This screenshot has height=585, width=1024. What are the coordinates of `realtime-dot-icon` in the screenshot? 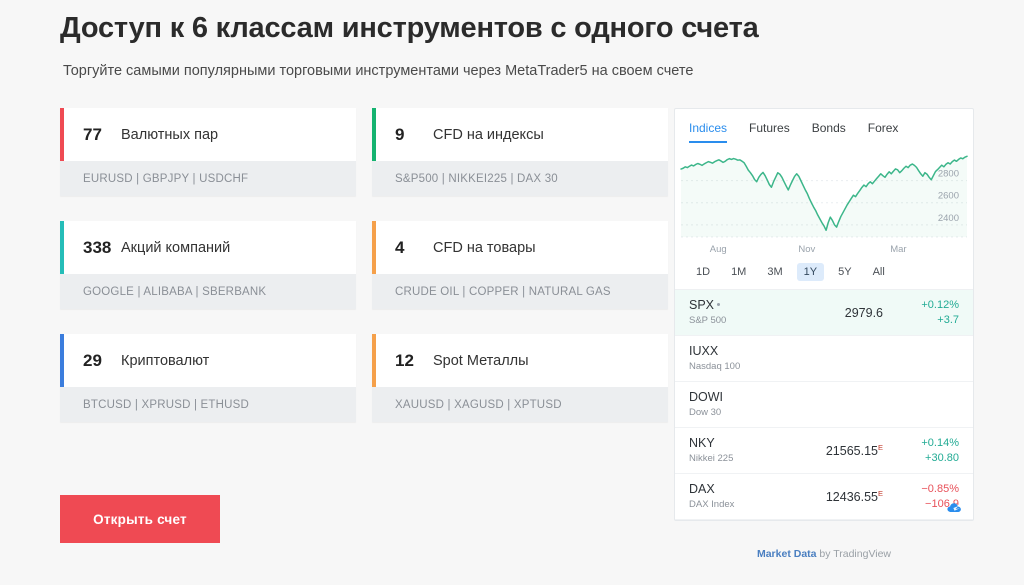 It's located at (719, 305).